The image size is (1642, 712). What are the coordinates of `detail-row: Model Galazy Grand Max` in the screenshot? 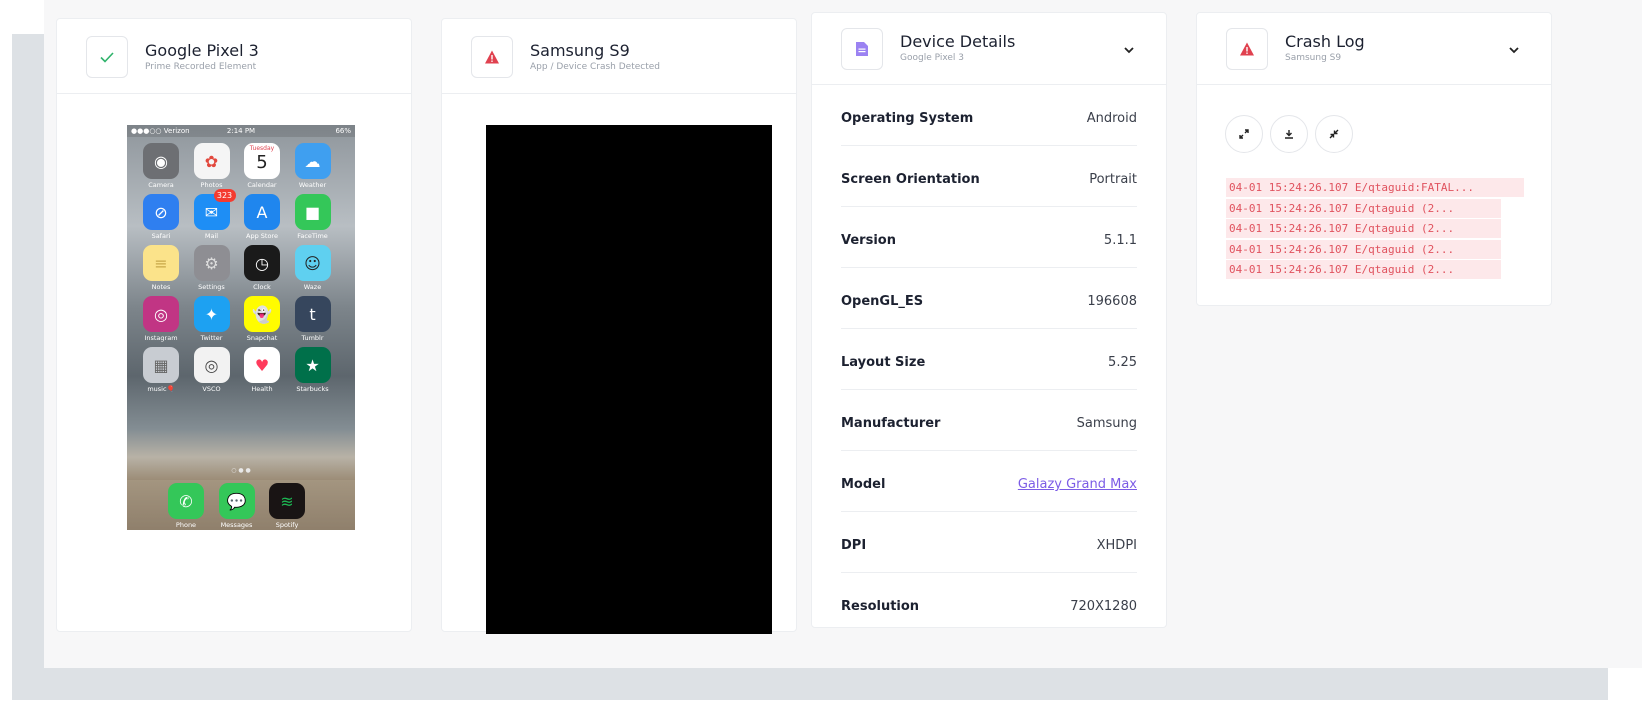 It's located at (989, 481).